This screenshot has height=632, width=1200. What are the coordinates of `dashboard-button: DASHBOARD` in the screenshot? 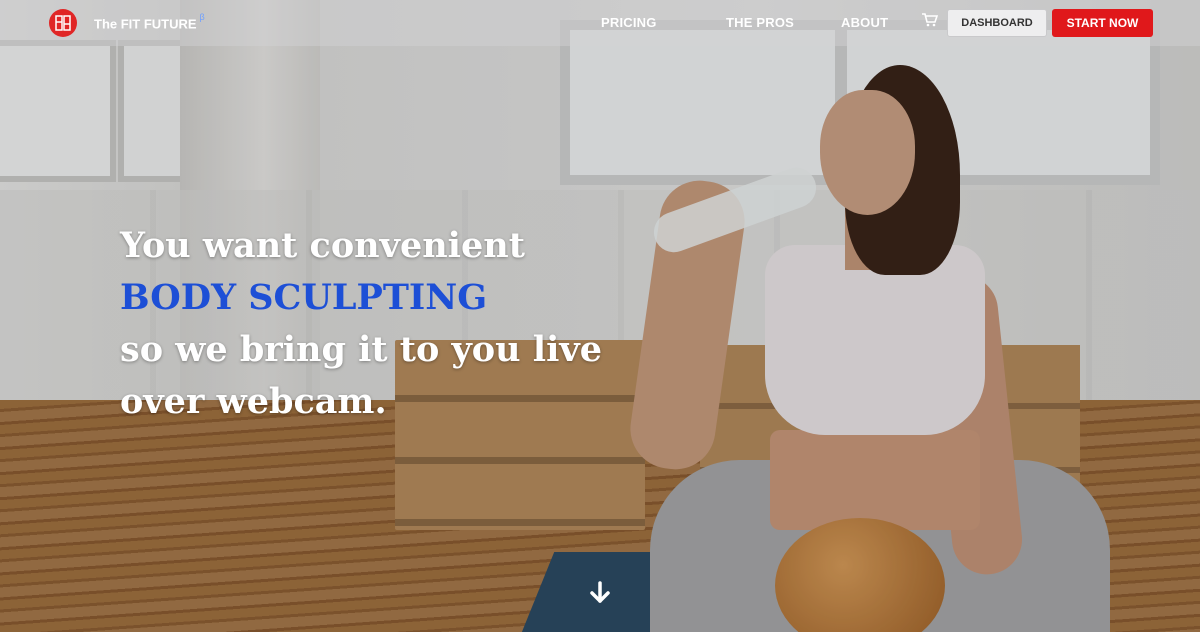 It's located at (997, 23).